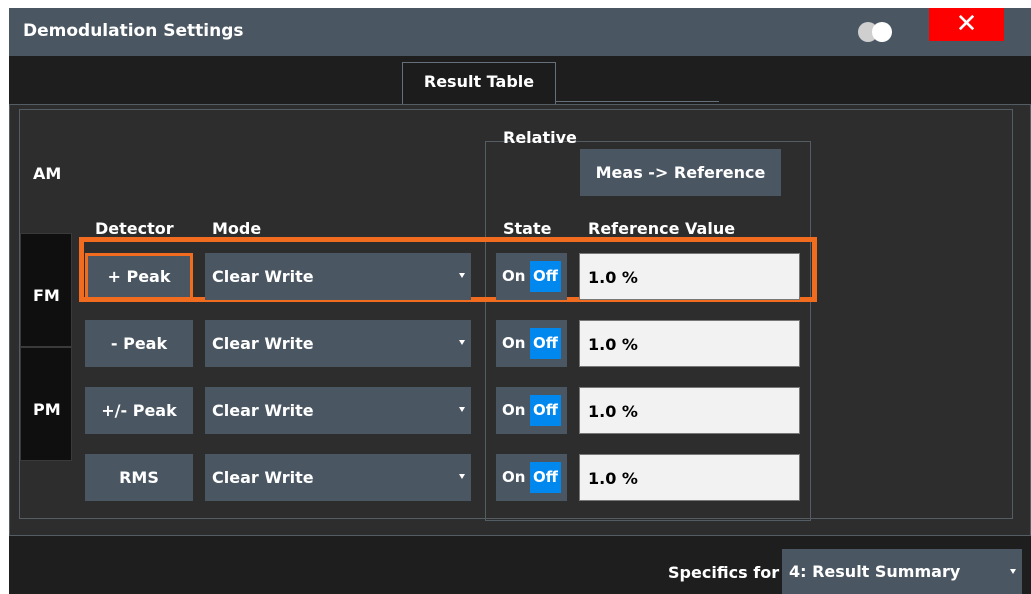 This screenshot has height=594, width=1031. What do you see at coordinates (237, 228) in the screenshot?
I see `mode-column-header: Mode` at bounding box center [237, 228].